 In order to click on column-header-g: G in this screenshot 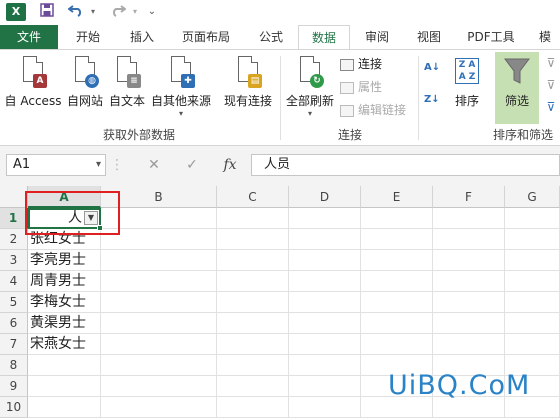, I will do `click(532, 197)`.